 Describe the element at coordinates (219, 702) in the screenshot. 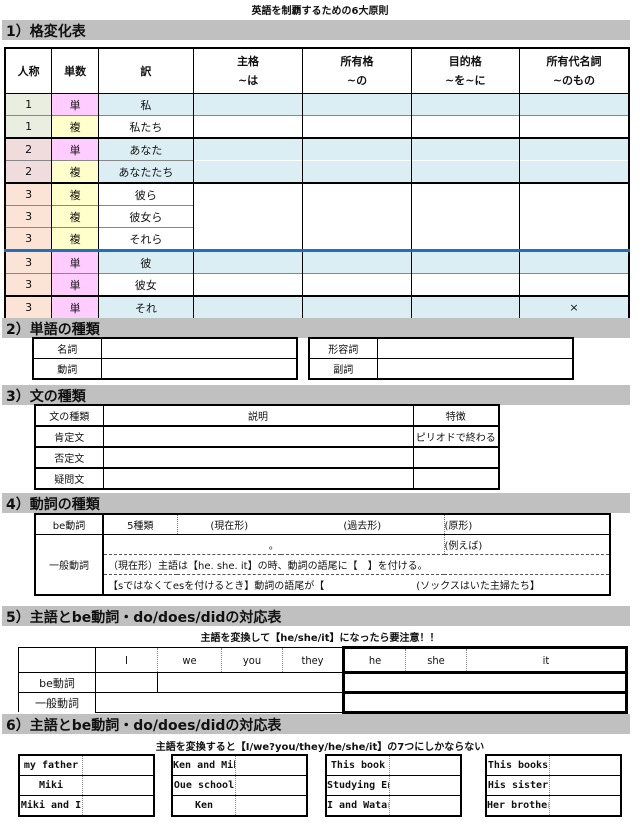

I see `general-verb-i-we-you-they-input` at that location.